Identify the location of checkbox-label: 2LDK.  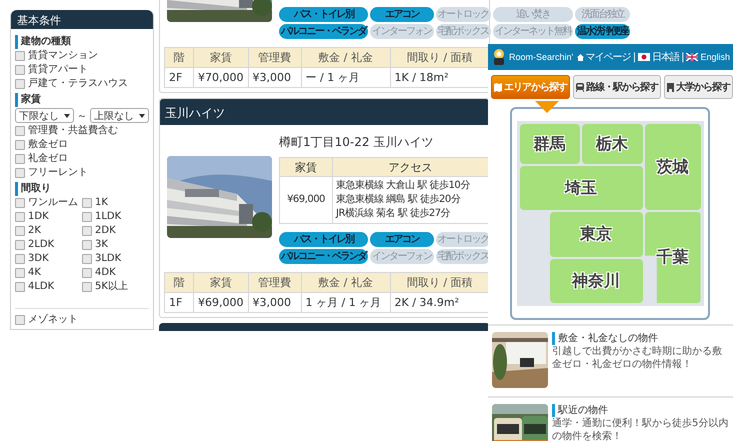
(41, 245).